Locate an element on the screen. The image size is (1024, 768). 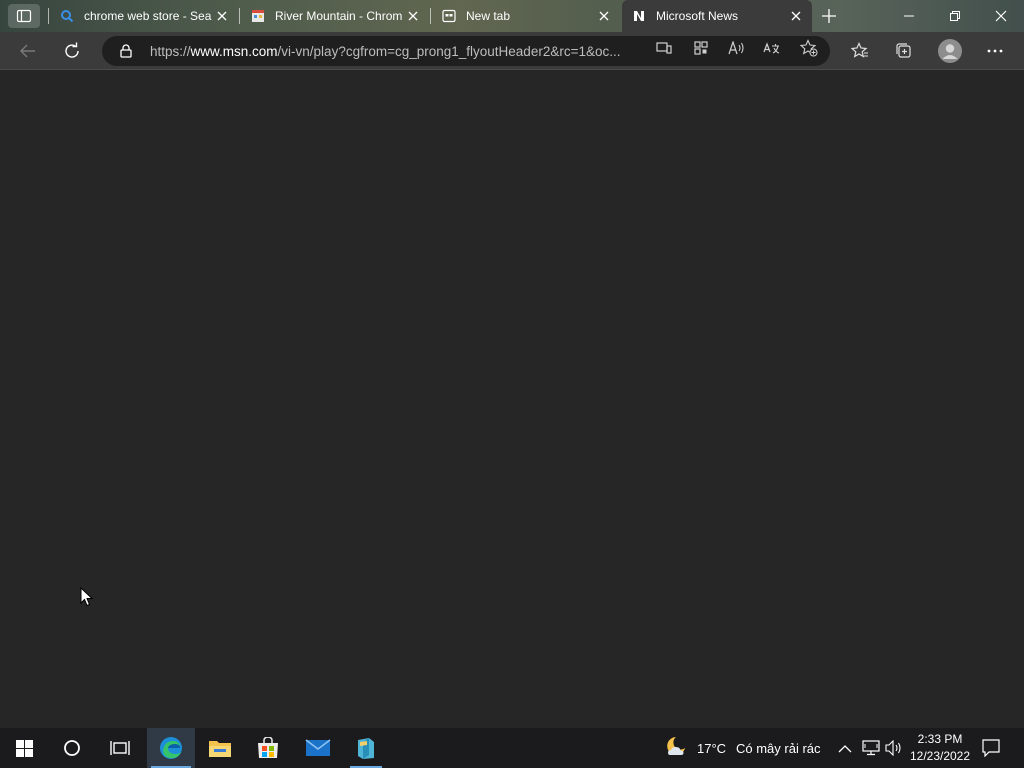
windows-logo-icon is located at coordinates (24, 748).